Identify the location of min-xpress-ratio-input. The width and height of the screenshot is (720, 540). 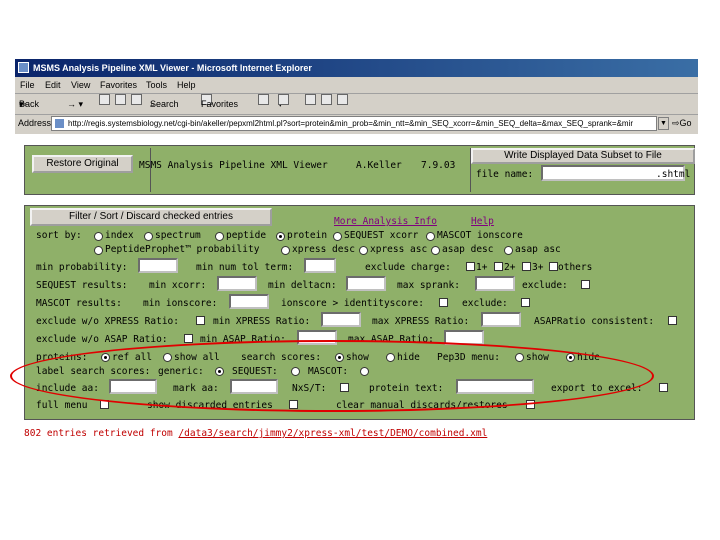
(341, 319).